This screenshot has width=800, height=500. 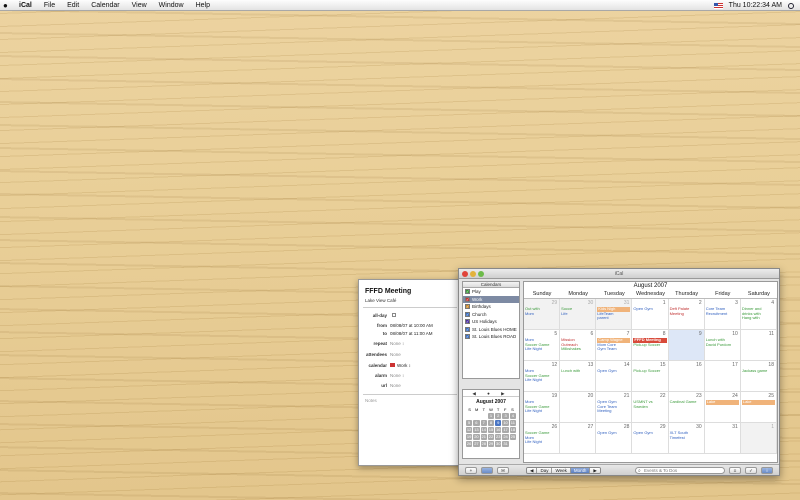 I want to click on mini-day: 30, so click(x=498, y=444).